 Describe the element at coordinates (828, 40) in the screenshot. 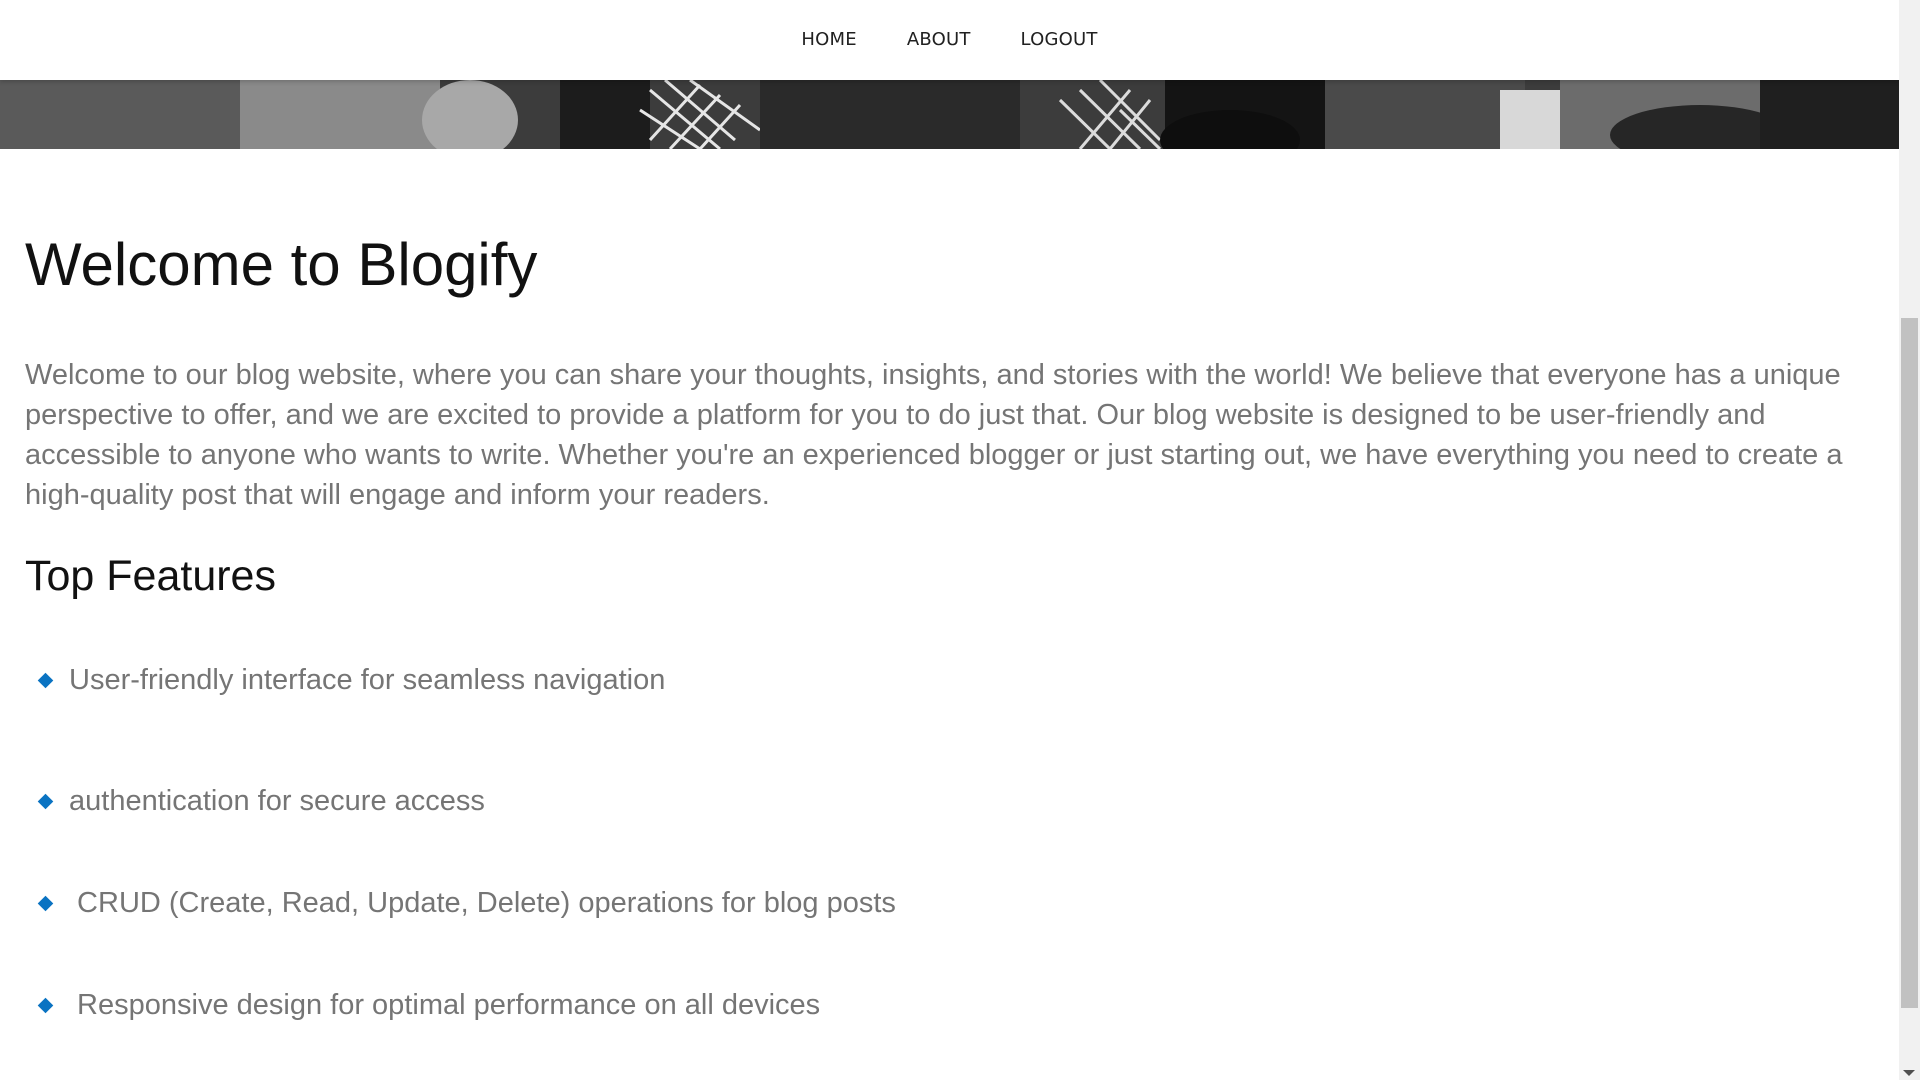

I see `nav-home-link: HOME` at that location.